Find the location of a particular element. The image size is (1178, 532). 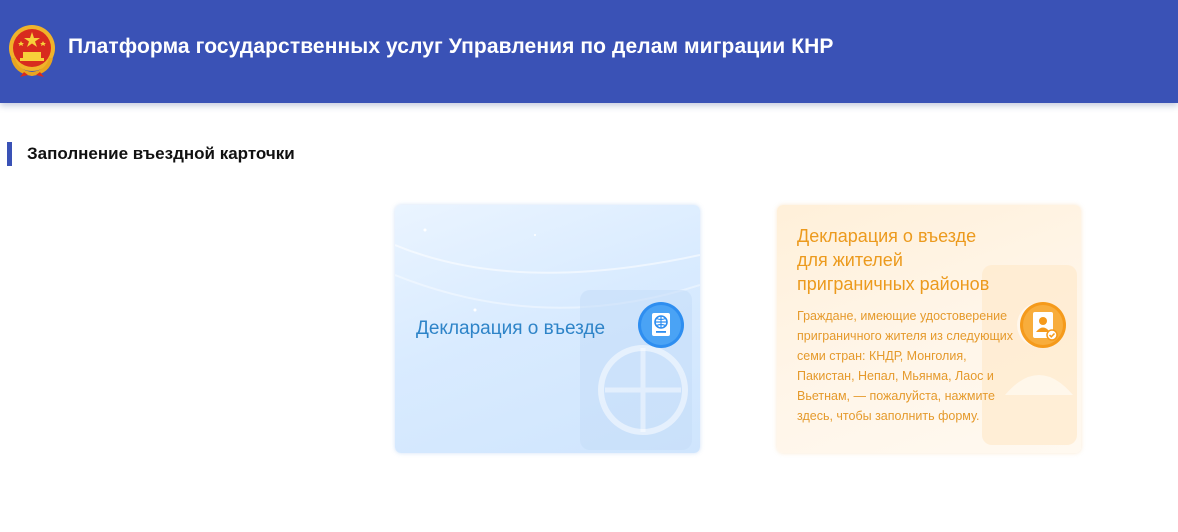

entry-declaration-card: Декларация о въезде is located at coordinates (547, 329).